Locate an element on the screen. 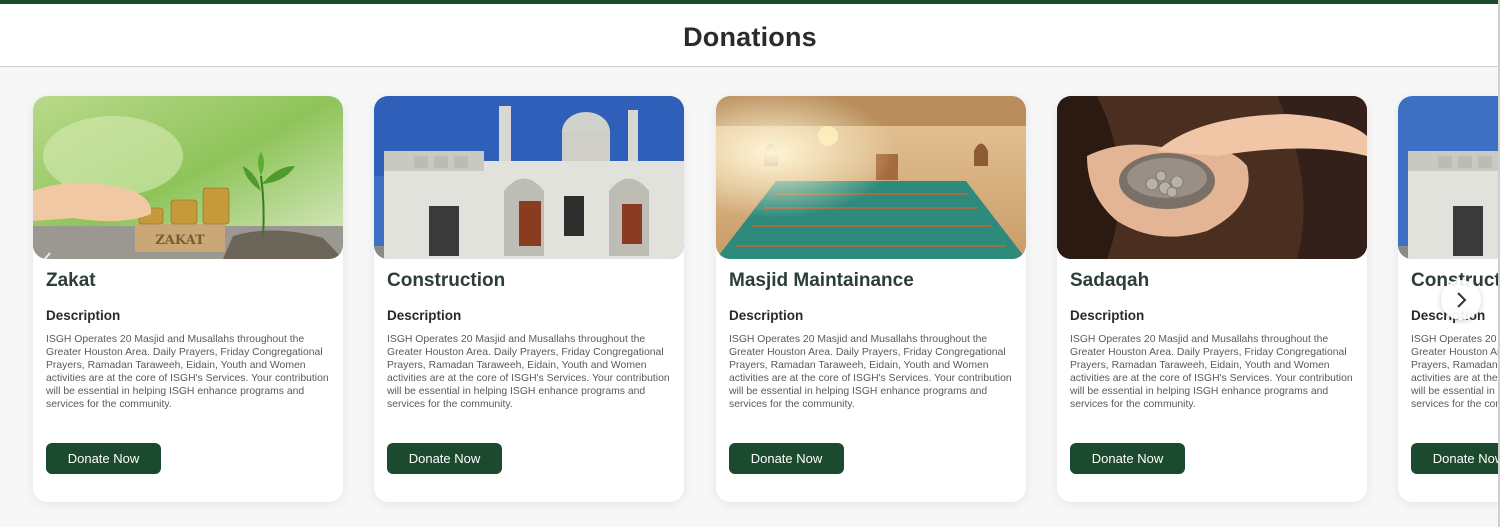 This screenshot has width=1500, height=527. sadaqah-image is located at coordinates (1212, 177).